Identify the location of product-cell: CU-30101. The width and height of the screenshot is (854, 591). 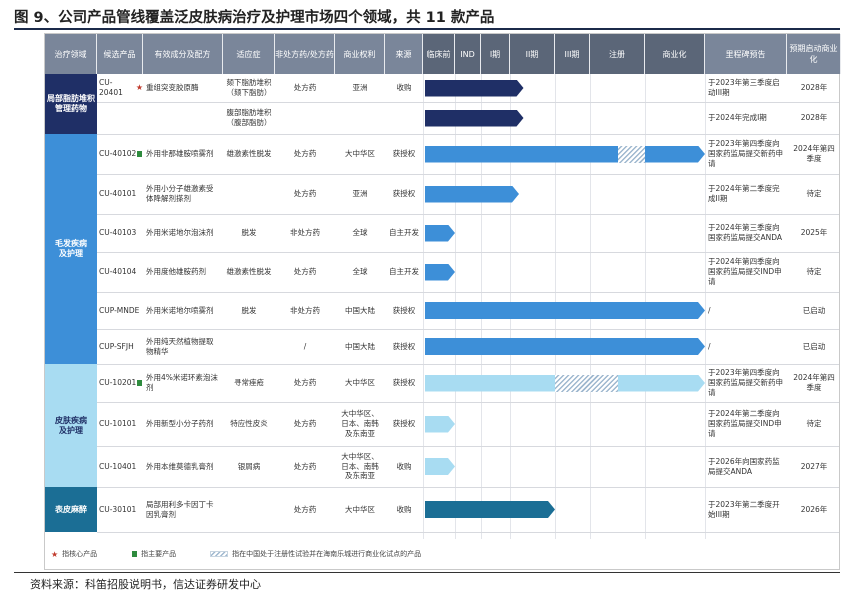
(121, 509).